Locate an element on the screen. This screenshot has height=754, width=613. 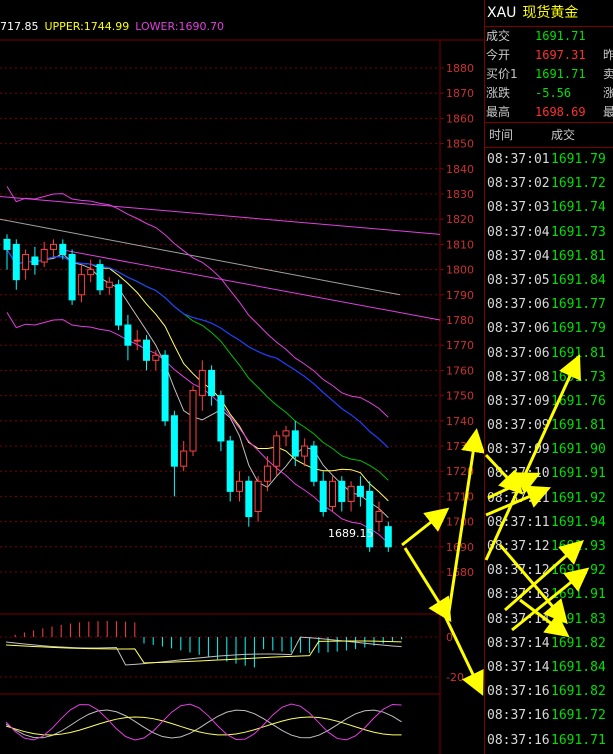
quote-row: 涨跌 -5.56 涨 is located at coordinates (549, 93).